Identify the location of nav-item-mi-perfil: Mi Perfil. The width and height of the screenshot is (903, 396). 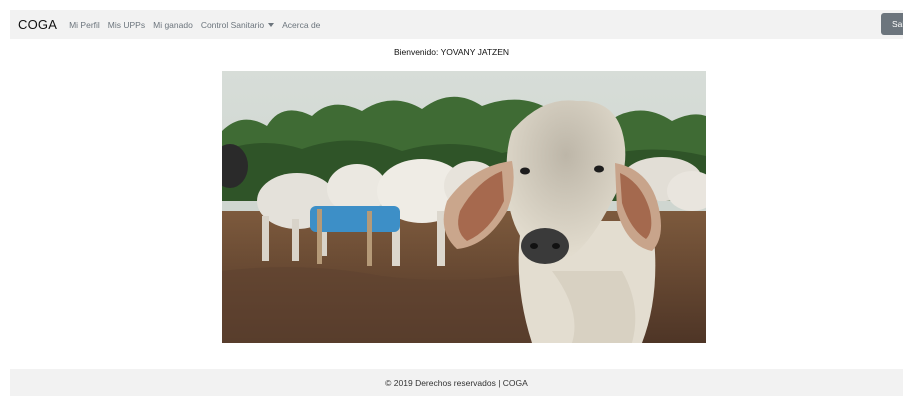
(84, 25).